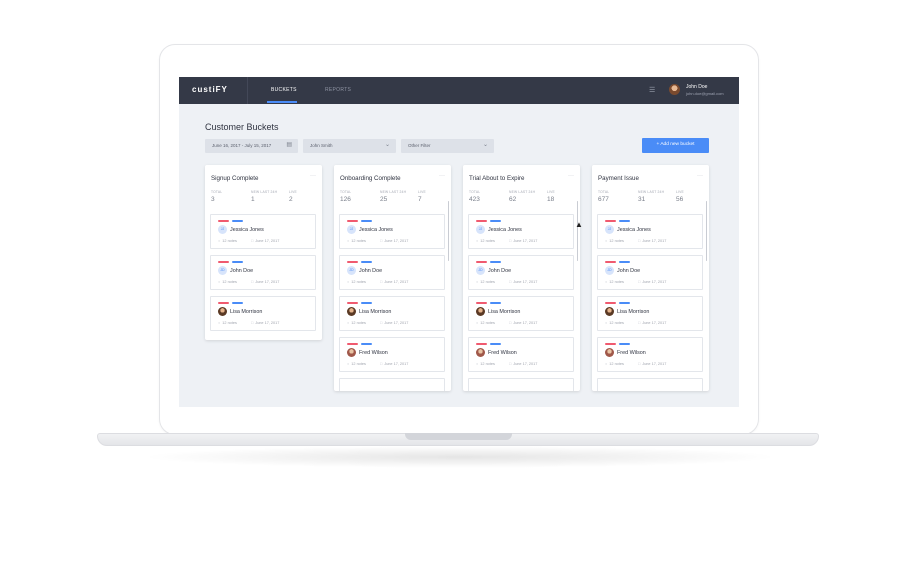 The image size is (922, 563). Describe the element at coordinates (282, 102) in the screenshot. I see `active-tab-indicator` at that location.